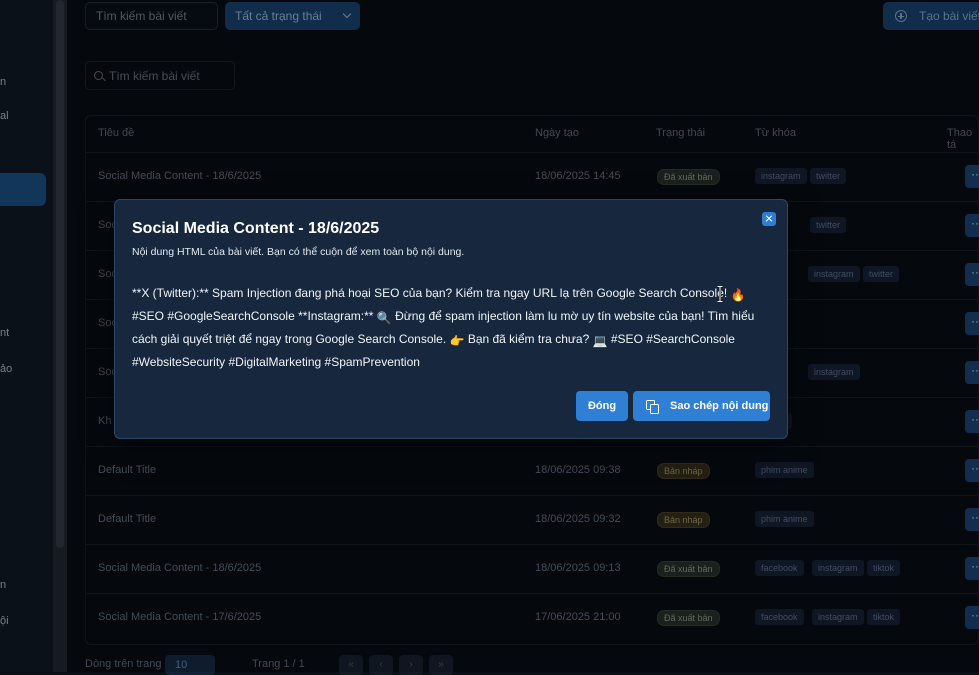 The image size is (979, 675). I want to click on magnifier-emoji-icon: 🔍, so click(384, 318).